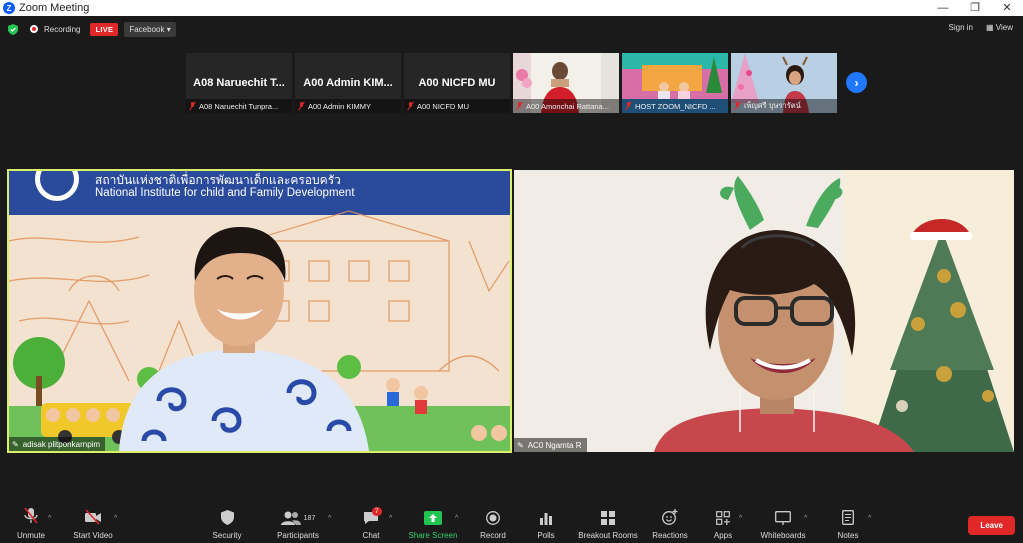  What do you see at coordinates (456, 518) in the screenshot?
I see `share-options-caret: ^` at bounding box center [456, 518].